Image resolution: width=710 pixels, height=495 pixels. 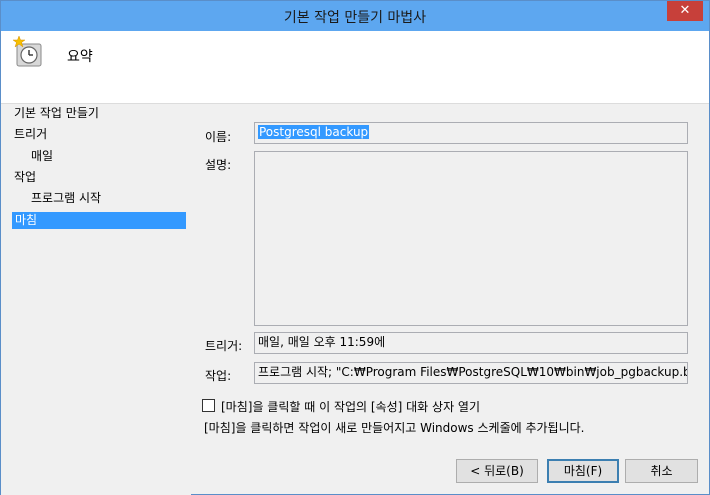 I want to click on open-properties-label: [마침]을 클릭할 때 이 작업의 [속성] 대화 상자 열기, so click(x=350, y=406).